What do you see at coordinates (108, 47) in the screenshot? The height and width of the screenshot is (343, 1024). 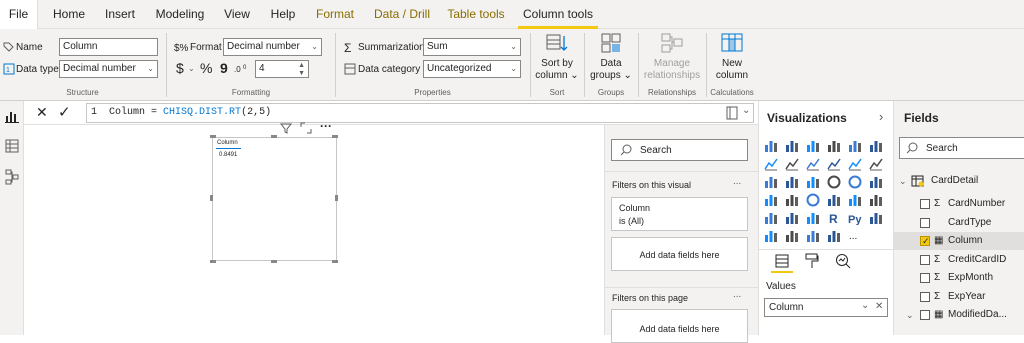 I see `name-input: Column` at bounding box center [108, 47].